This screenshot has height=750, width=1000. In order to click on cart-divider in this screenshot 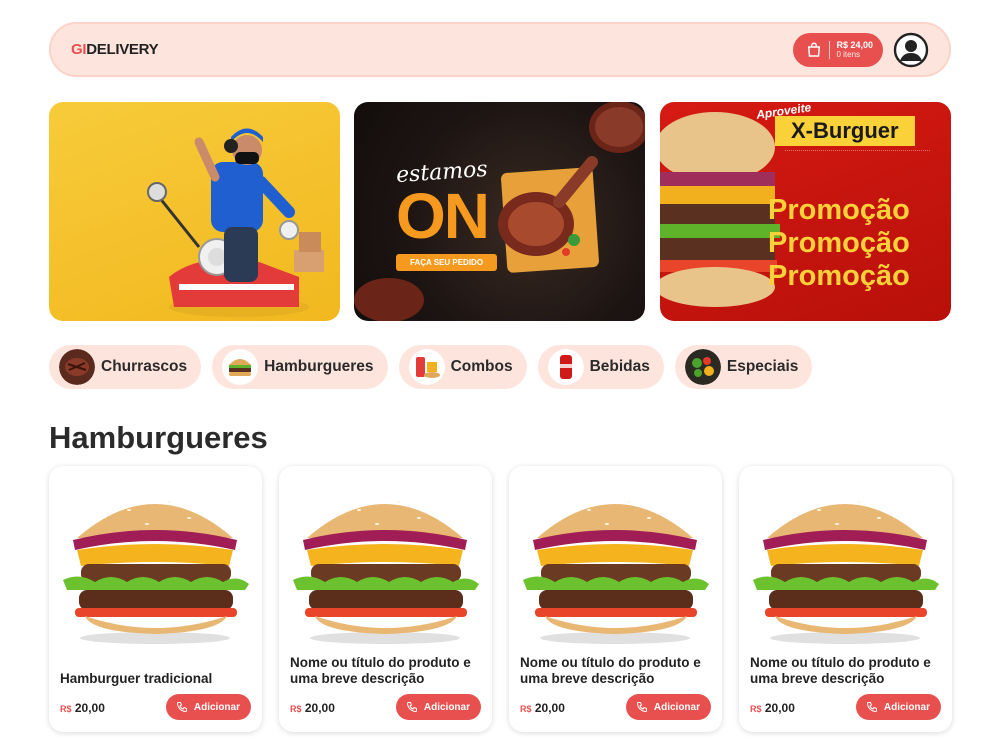, I will do `click(830, 49)`.